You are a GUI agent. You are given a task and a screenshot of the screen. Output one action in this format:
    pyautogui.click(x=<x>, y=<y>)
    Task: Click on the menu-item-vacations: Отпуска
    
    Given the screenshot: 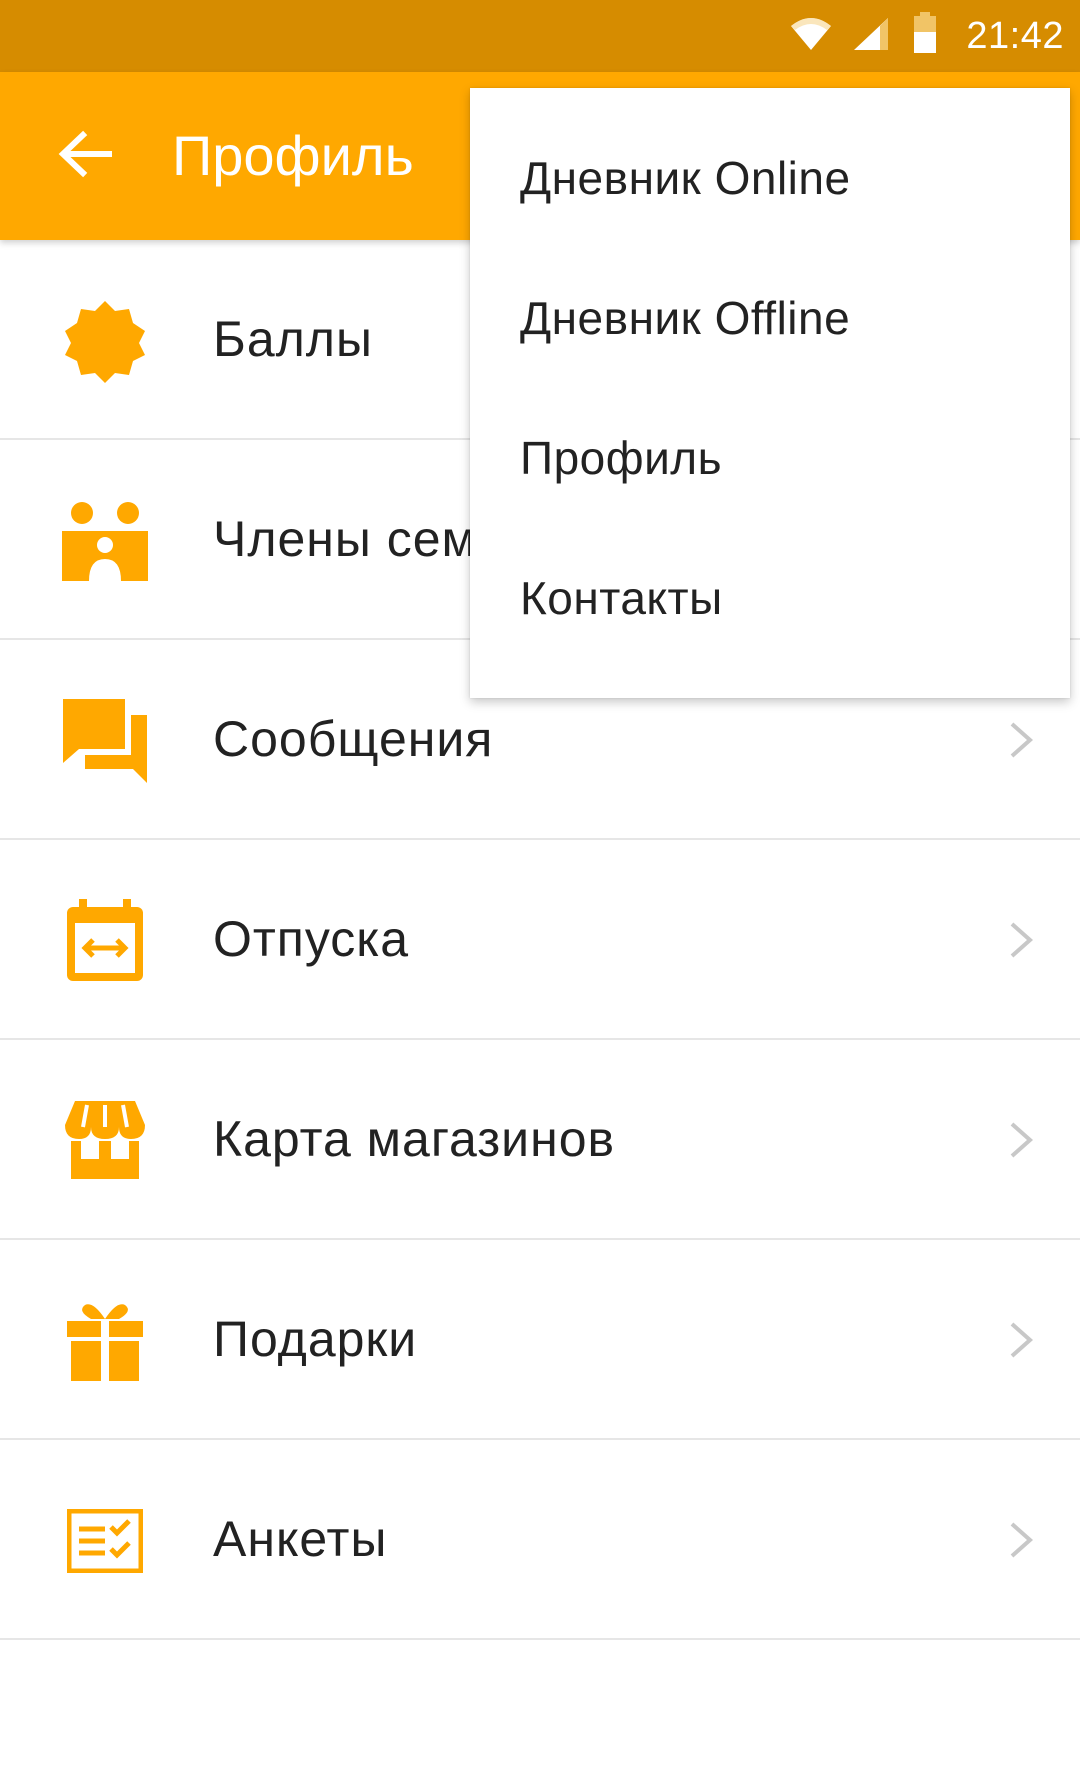 What is the action you would take?
    pyautogui.click(x=540, y=940)
    